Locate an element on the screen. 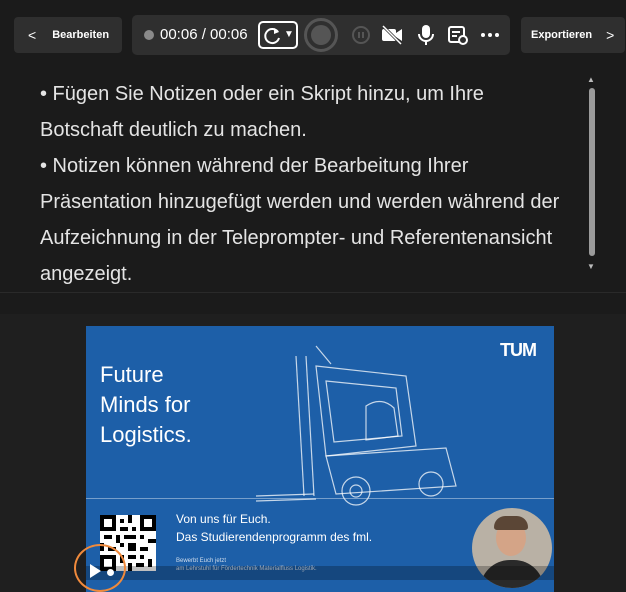 This screenshot has width=626, height=592. slide-title-line: Future is located at coordinates (132, 374).